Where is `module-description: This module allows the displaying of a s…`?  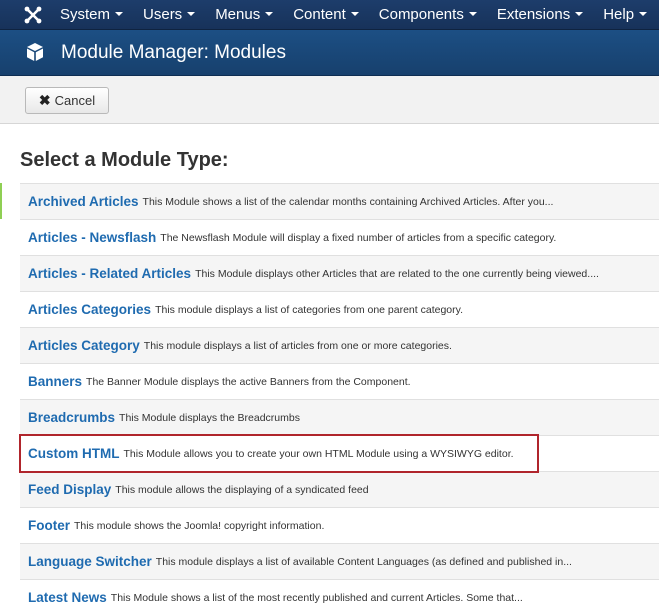 module-description: This module allows the displaying of a s… is located at coordinates (242, 489).